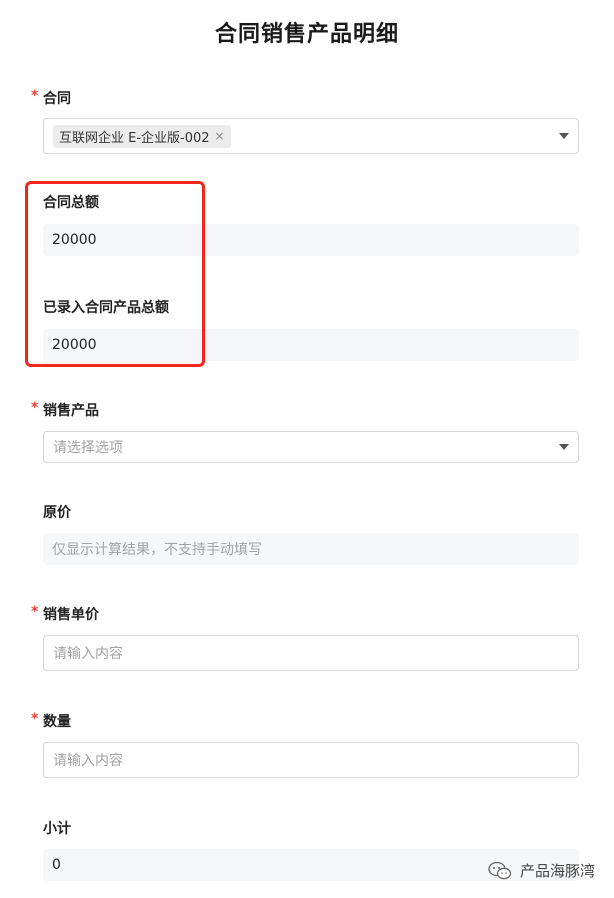  Describe the element at coordinates (558, 871) in the screenshot. I see `watermark-text: 产品海豚湾` at that location.